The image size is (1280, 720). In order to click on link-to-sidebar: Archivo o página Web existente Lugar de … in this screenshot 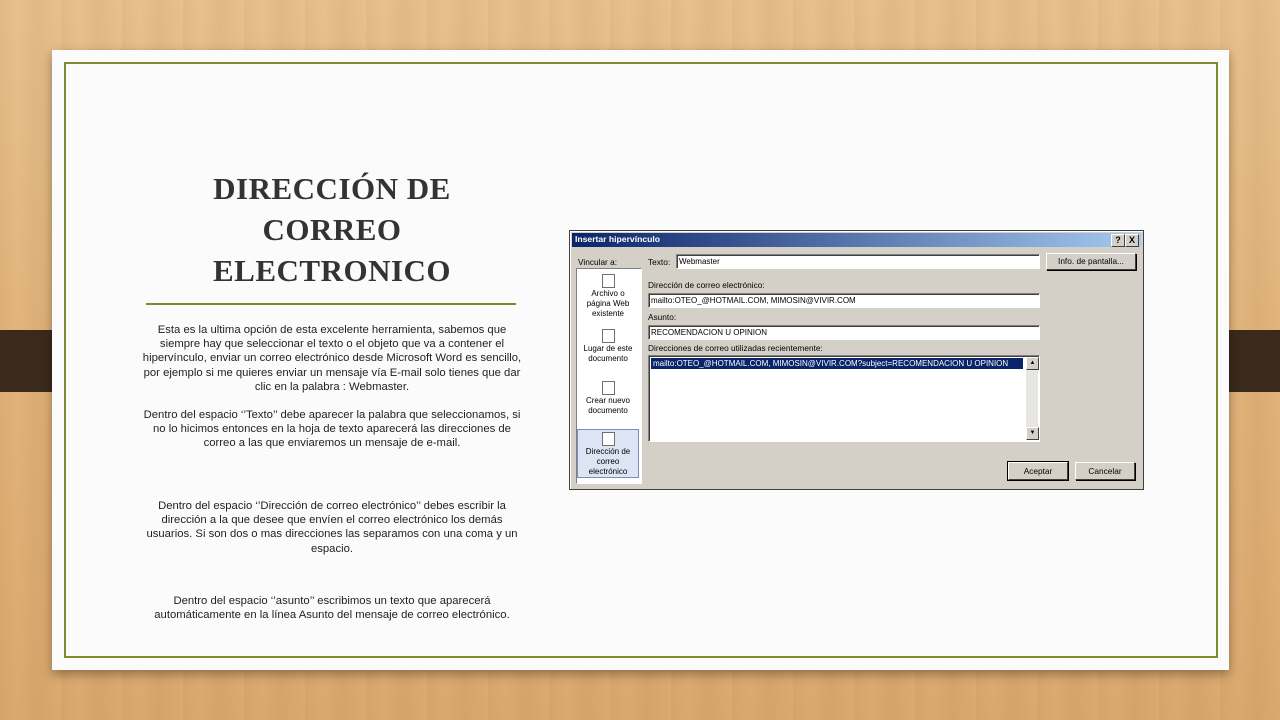, I will do `click(609, 376)`.